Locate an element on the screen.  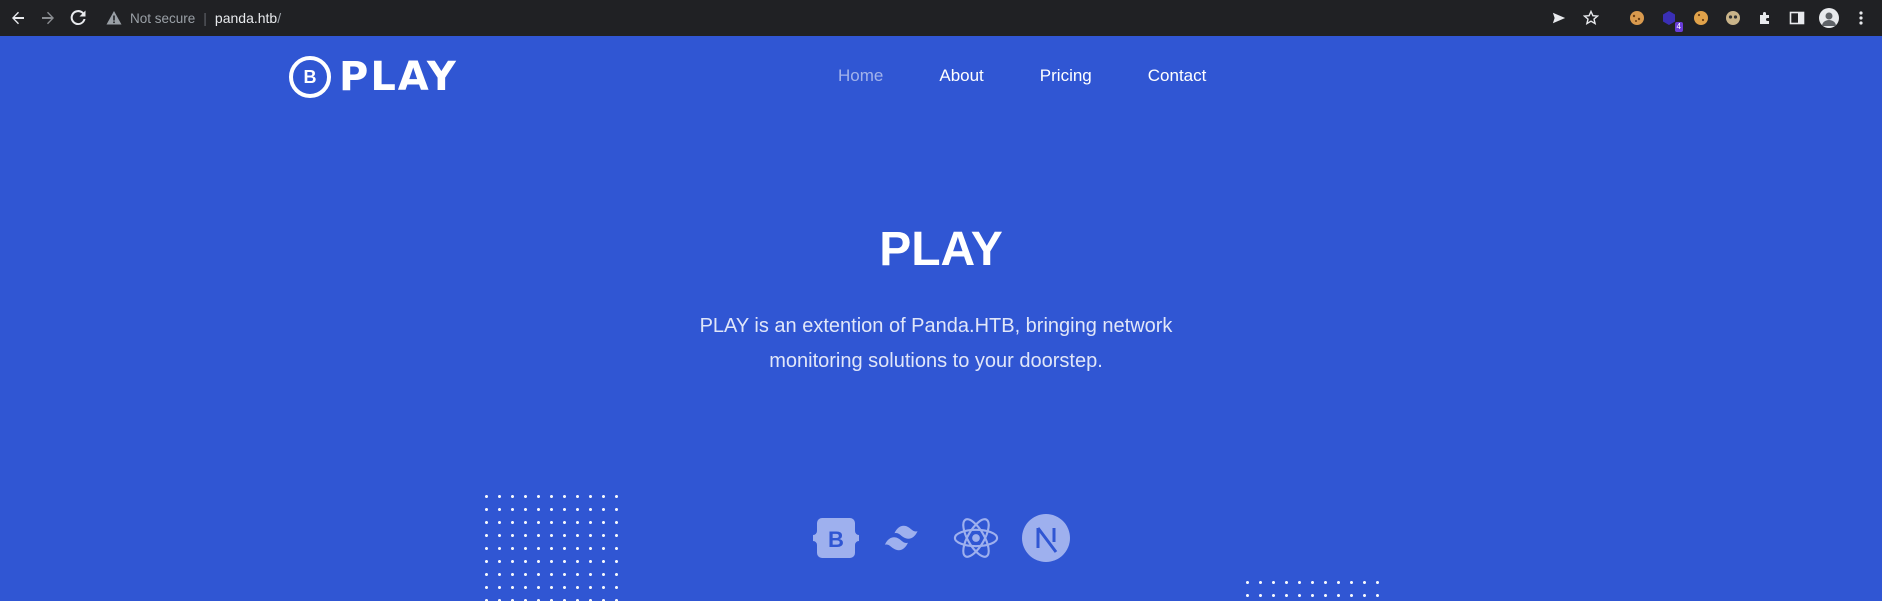
avatar is located at coordinates (1829, 18).